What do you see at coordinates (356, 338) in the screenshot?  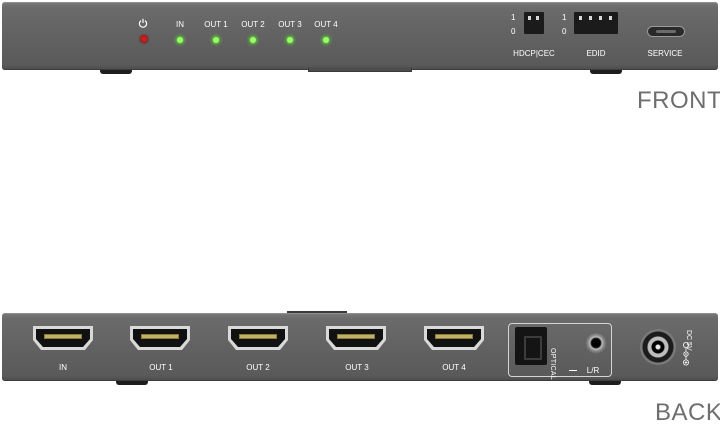 I see `hdmi-out3-port` at bounding box center [356, 338].